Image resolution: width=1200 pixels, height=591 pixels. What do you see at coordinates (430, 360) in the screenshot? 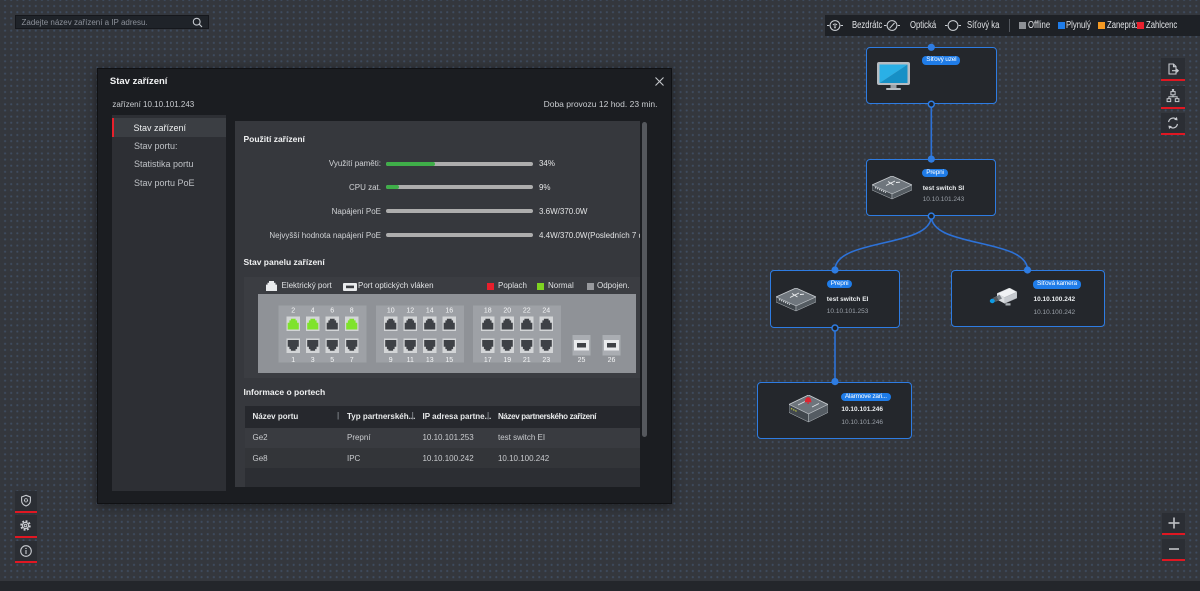
I see `svg-text: 13` at bounding box center [430, 360].